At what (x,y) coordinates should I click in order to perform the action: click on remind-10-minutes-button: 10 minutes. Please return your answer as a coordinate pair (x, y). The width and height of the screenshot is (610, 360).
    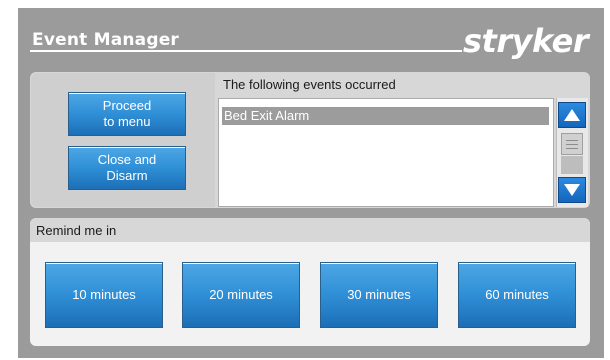
    Looking at the image, I should click on (104, 295).